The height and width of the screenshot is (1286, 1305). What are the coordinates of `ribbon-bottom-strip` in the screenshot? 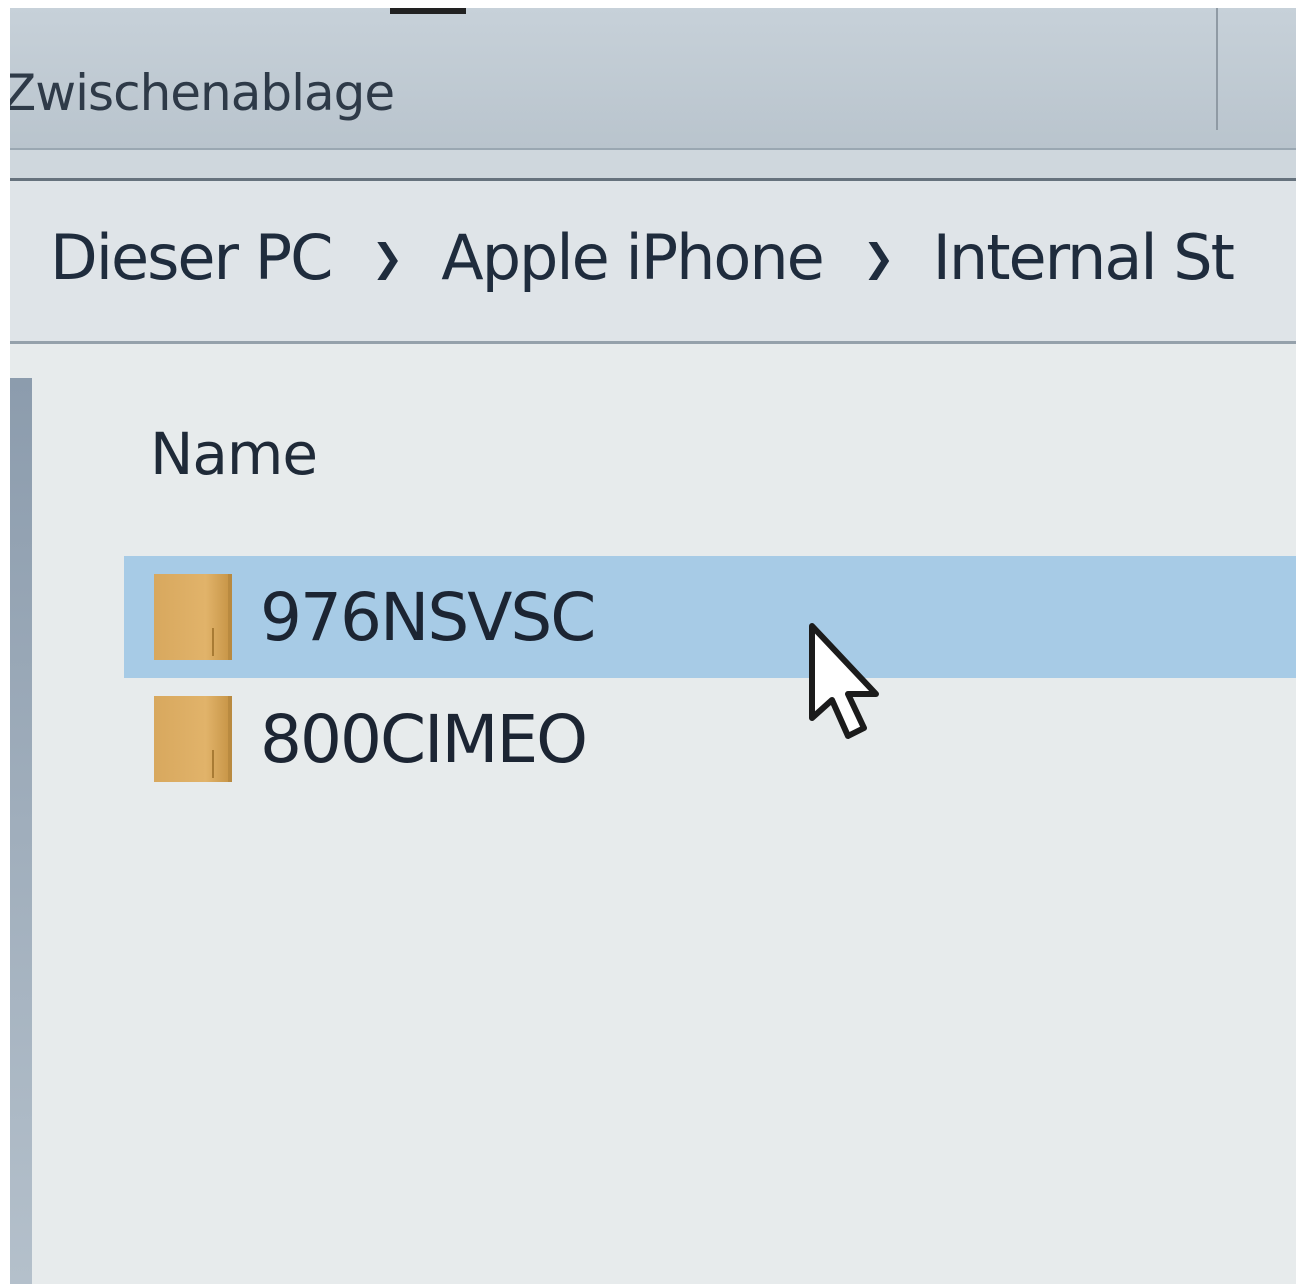 It's located at (653, 165).